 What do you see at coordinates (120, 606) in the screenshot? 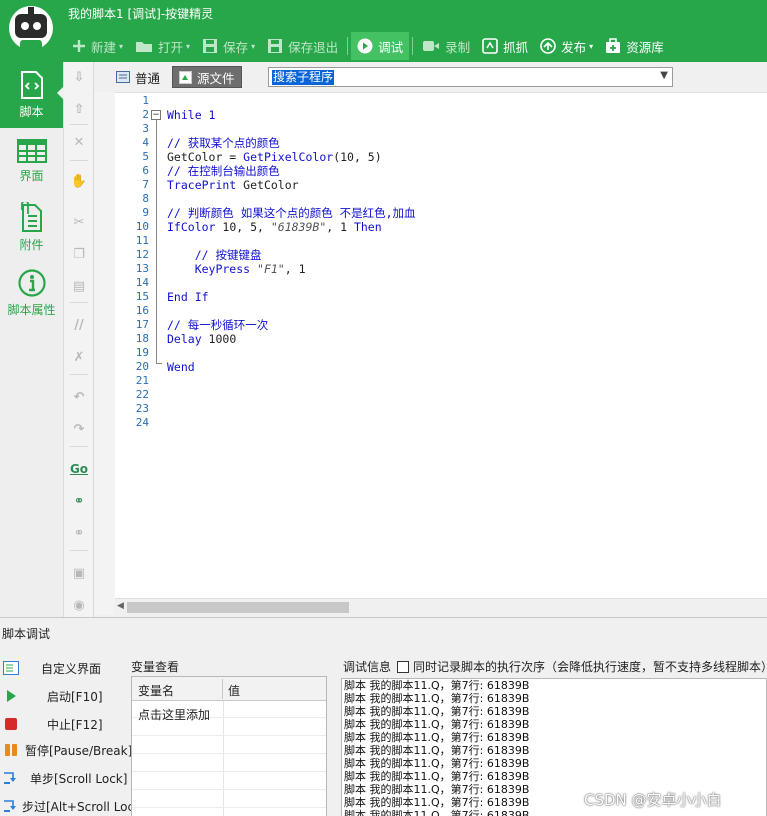
I see `scroll-left-icon: ◀` at bounding box center [120, 606].